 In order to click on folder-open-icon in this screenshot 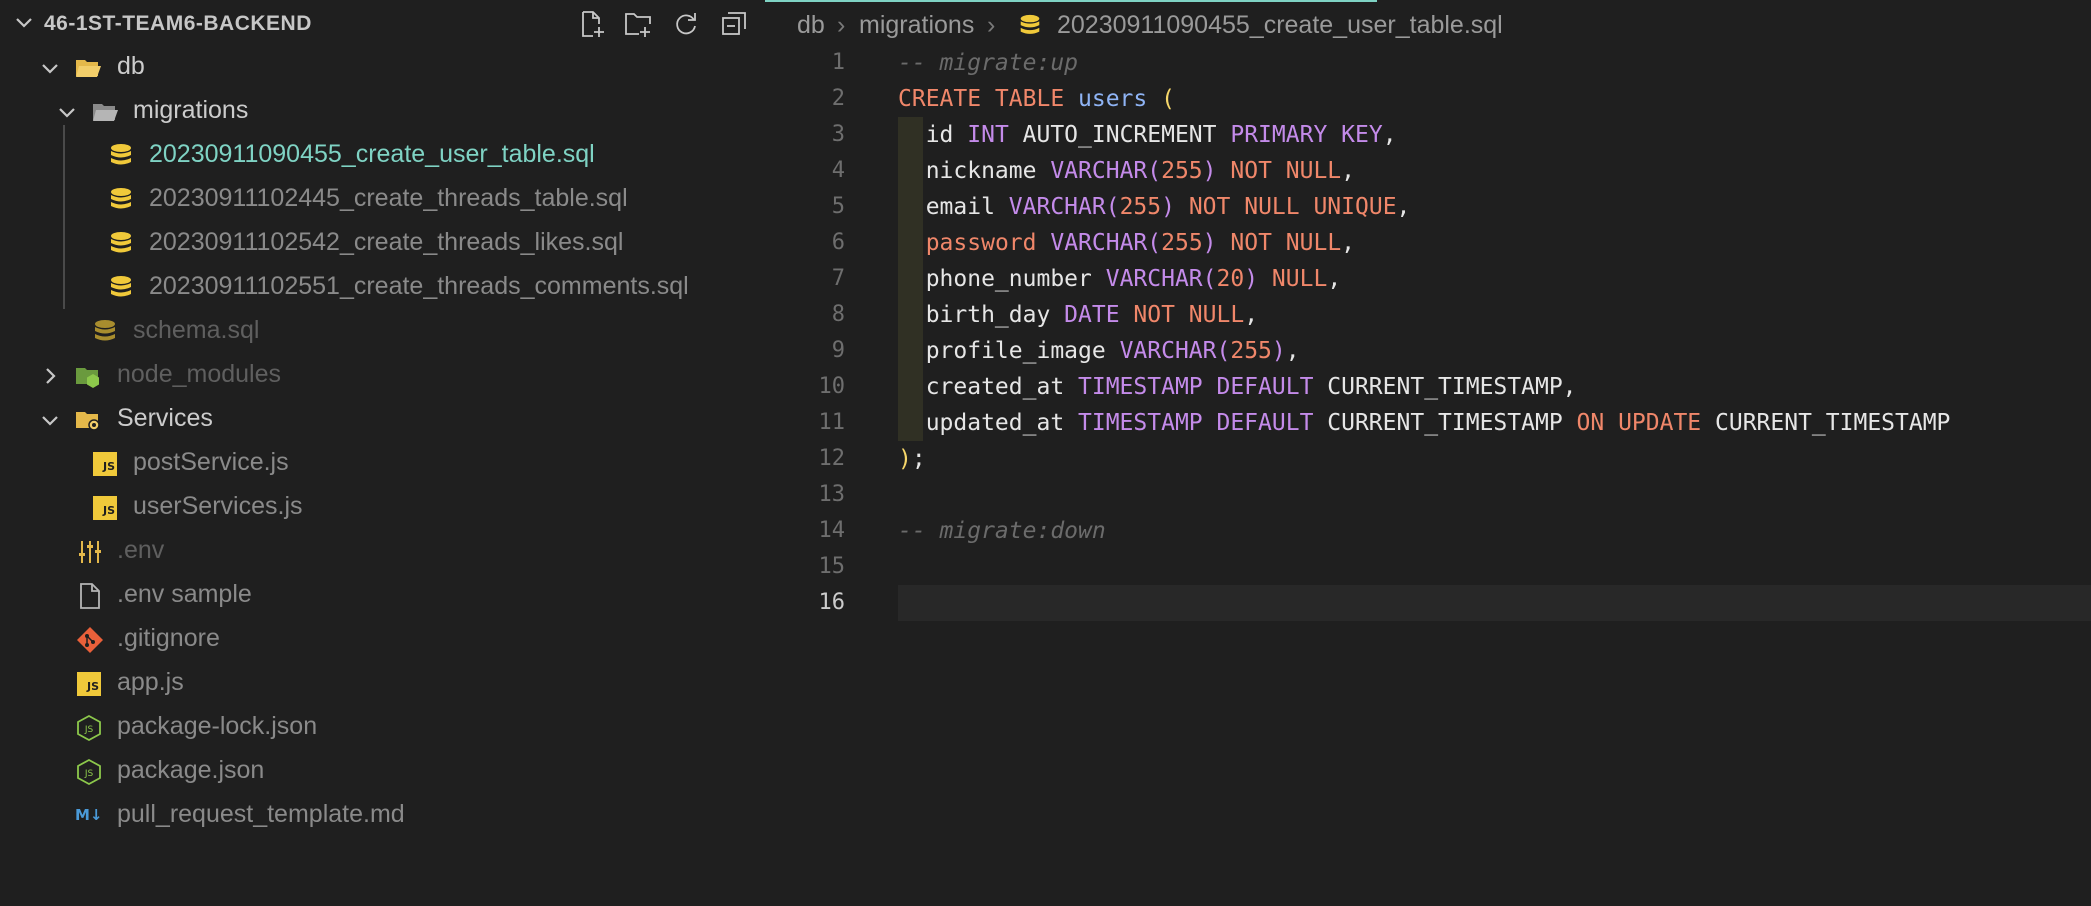, I will do `click(88, 68)`.